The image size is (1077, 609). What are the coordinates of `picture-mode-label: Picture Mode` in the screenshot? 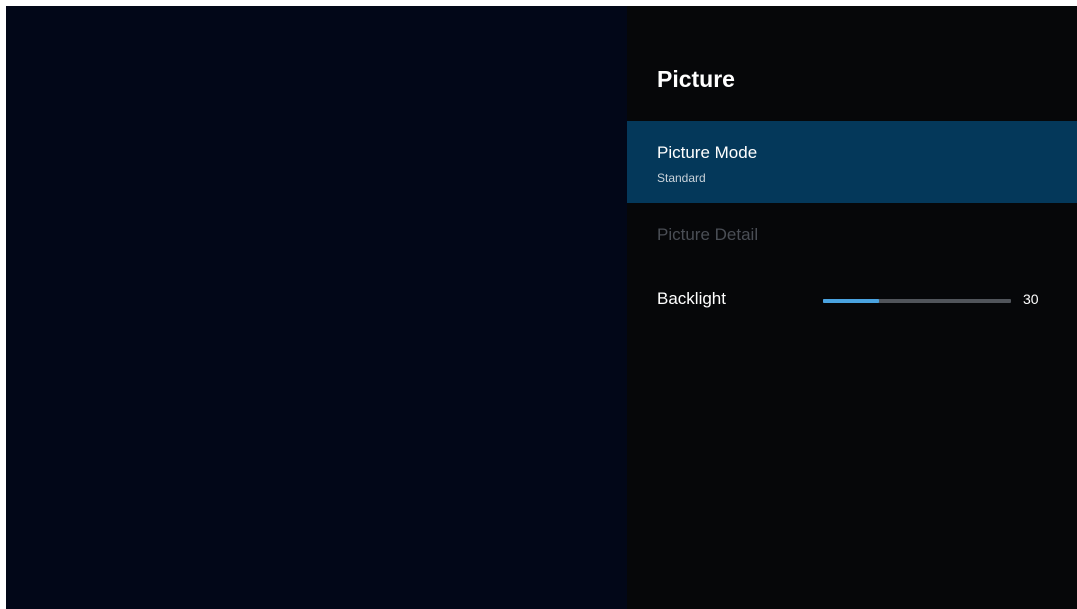 It's located at (707, 152).